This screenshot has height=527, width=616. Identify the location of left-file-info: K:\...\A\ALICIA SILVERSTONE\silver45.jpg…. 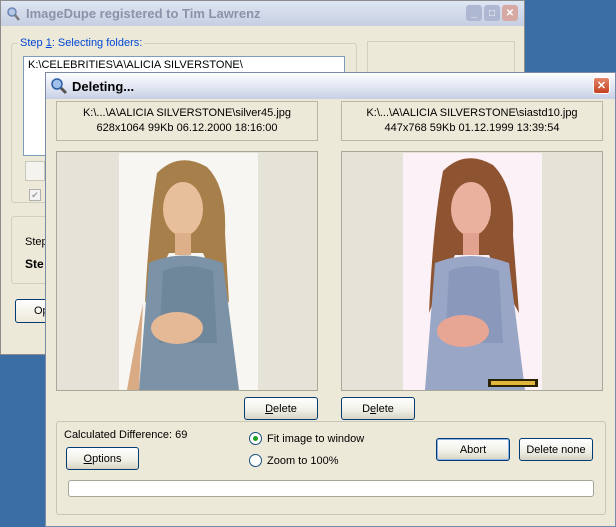
(187, 121).